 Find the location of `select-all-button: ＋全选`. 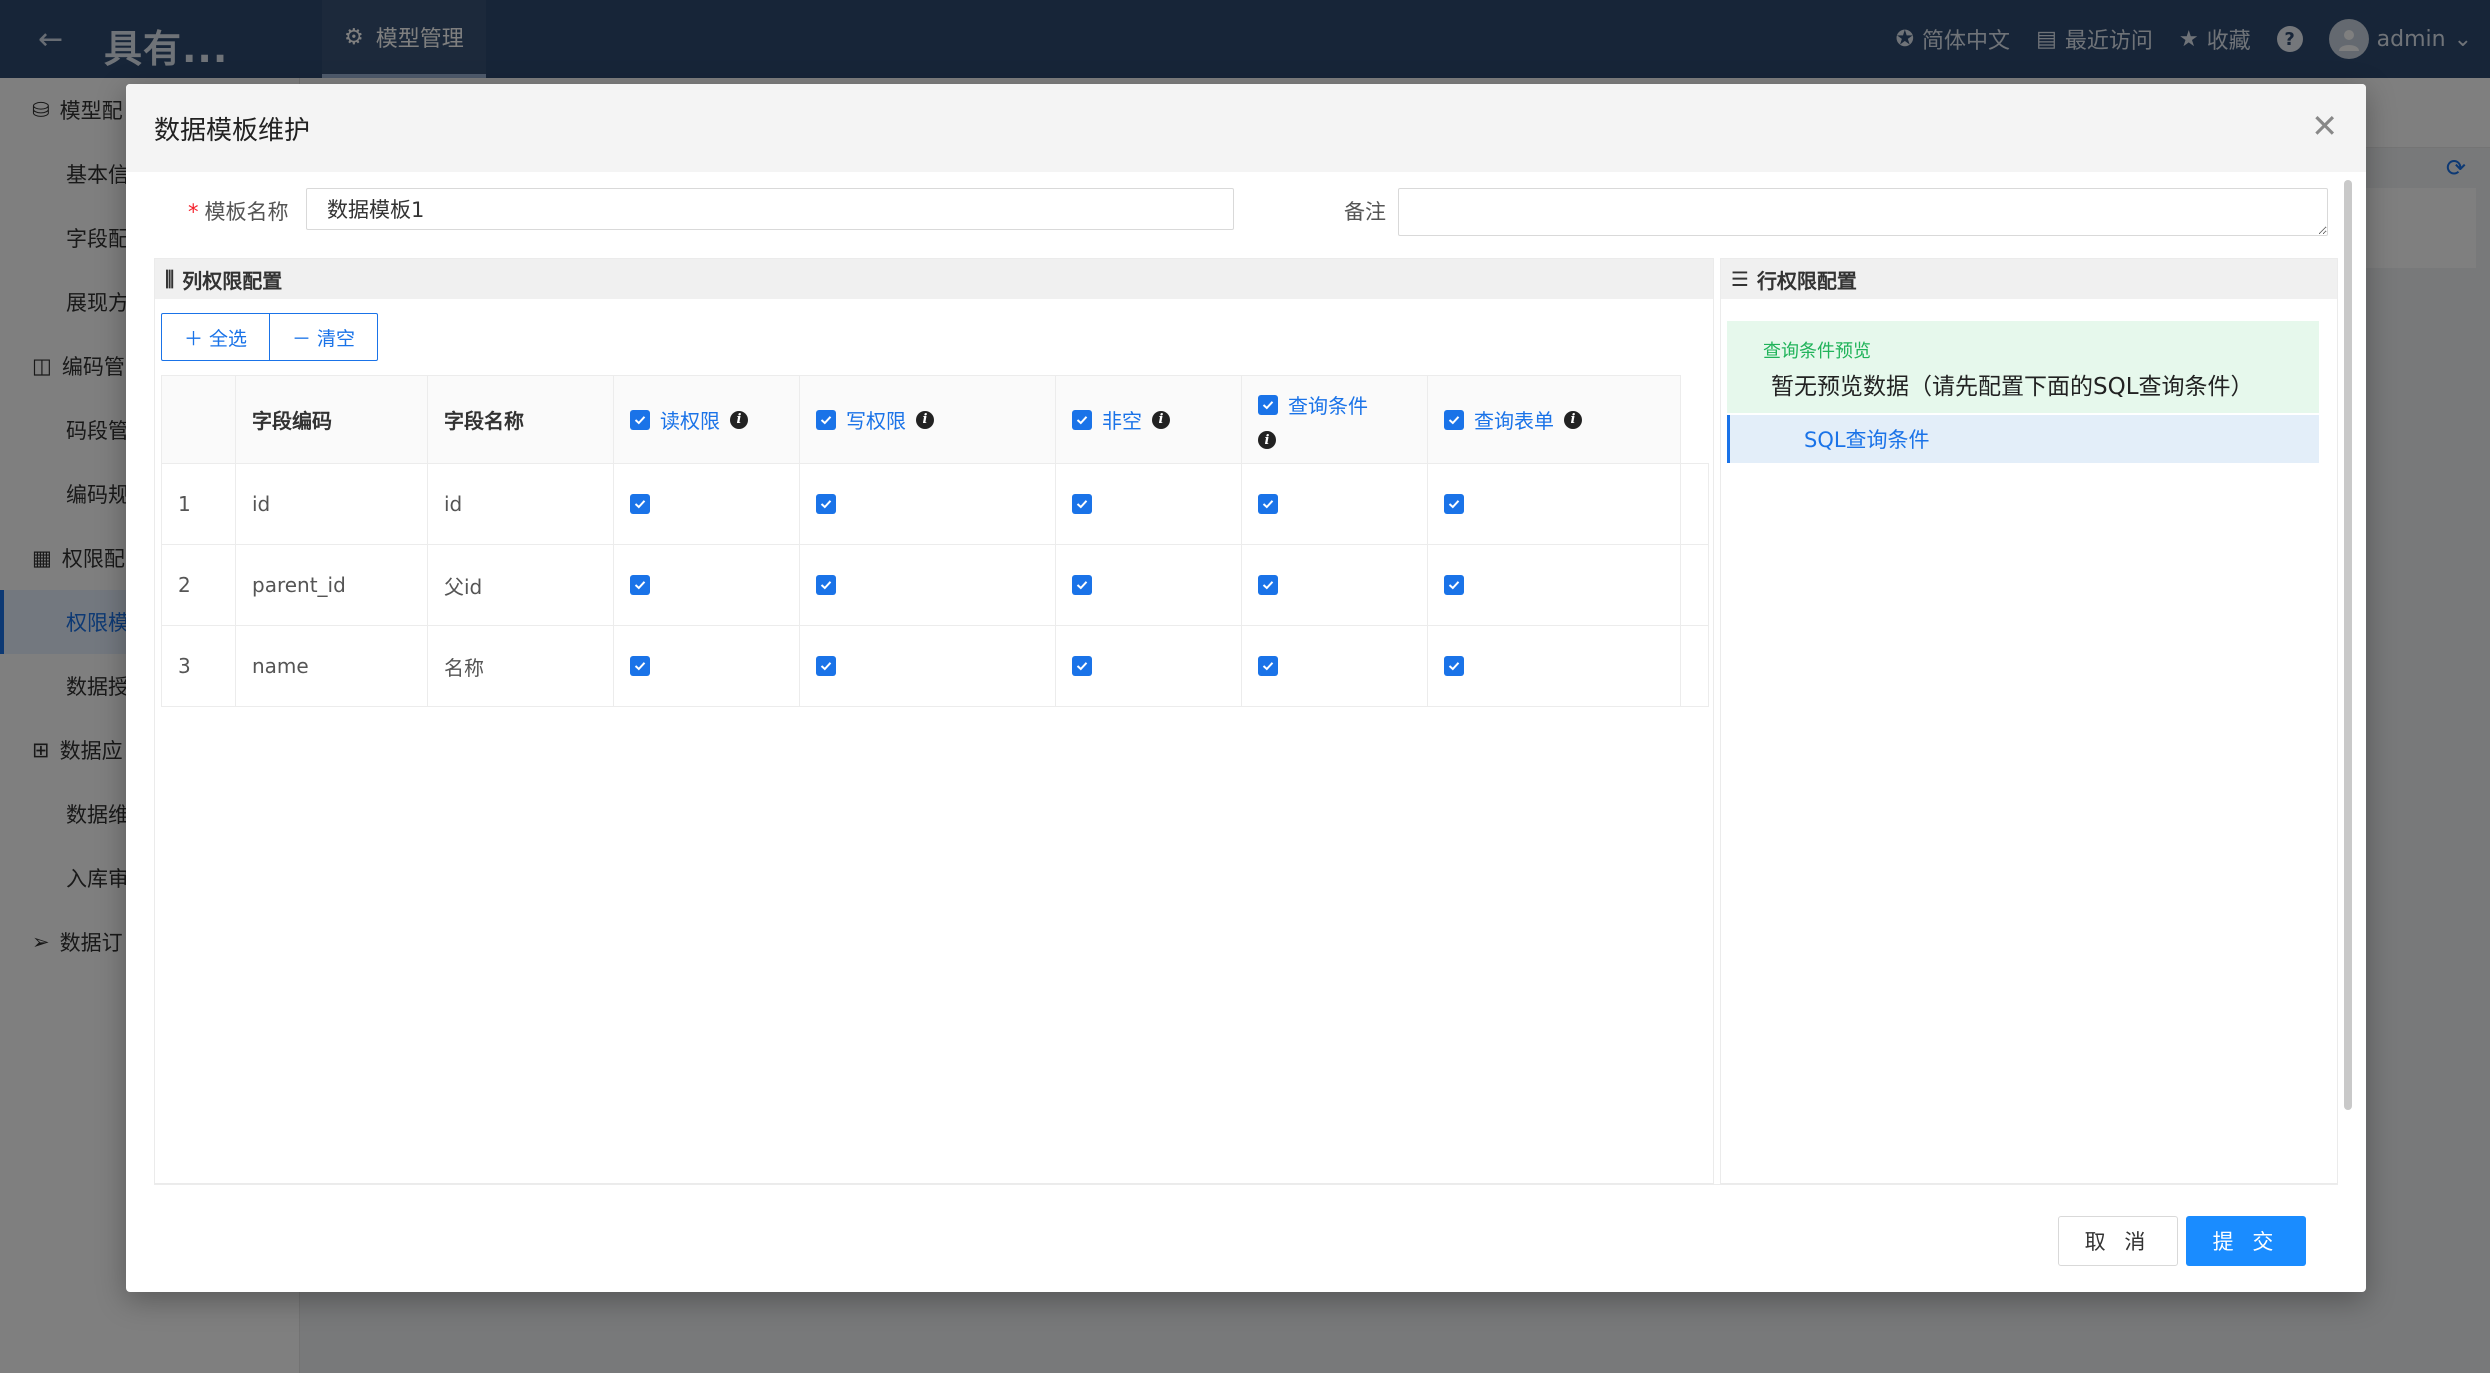

select-all-button: ＋全选 is located at coordinates (216, 337).